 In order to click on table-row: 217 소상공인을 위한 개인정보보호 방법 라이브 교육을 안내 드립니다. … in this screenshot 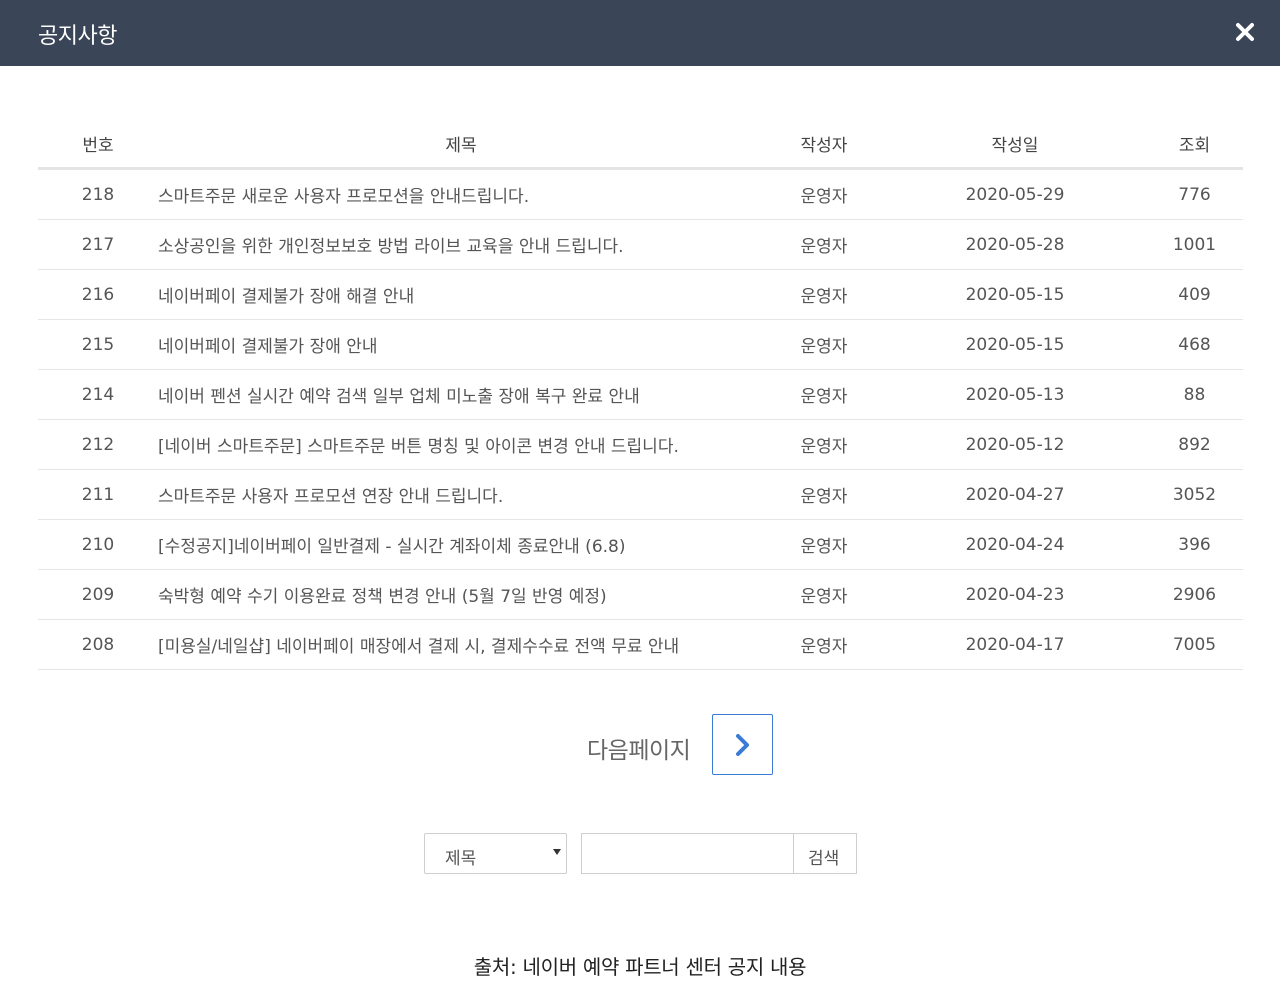, I will do `click(640, 244)`.